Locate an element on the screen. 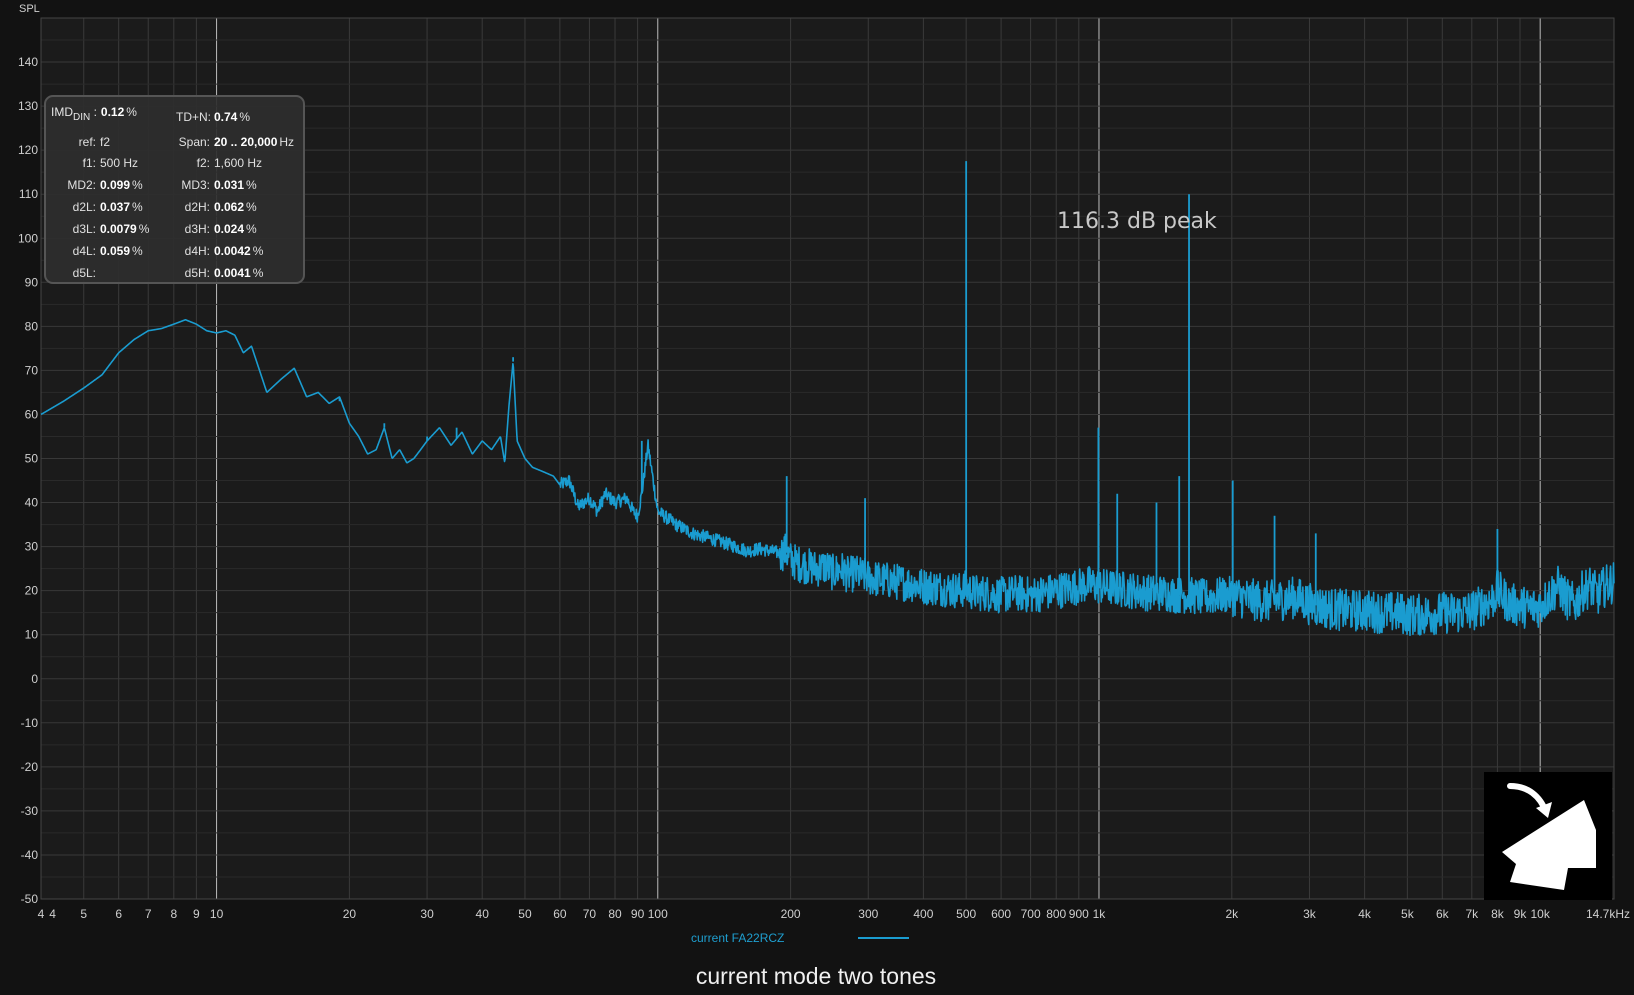  stat-d5h: d5H: 0.0041% is located at coordinates (224, 273).